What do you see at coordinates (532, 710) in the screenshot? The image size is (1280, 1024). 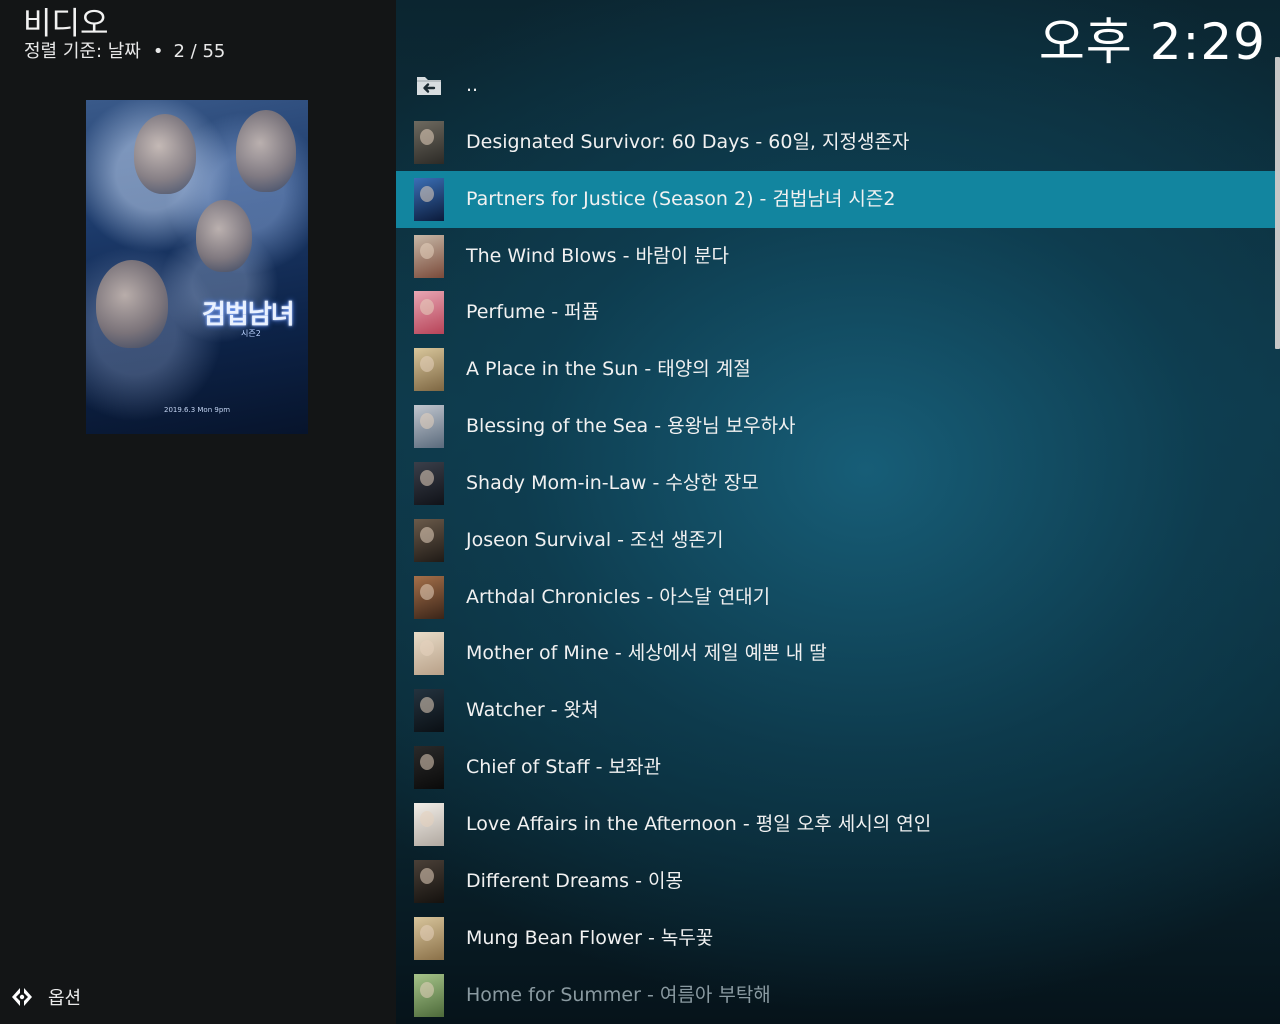 I see `list-item-label: Watcher - 왓쳐` at bounding box center [532, 710].